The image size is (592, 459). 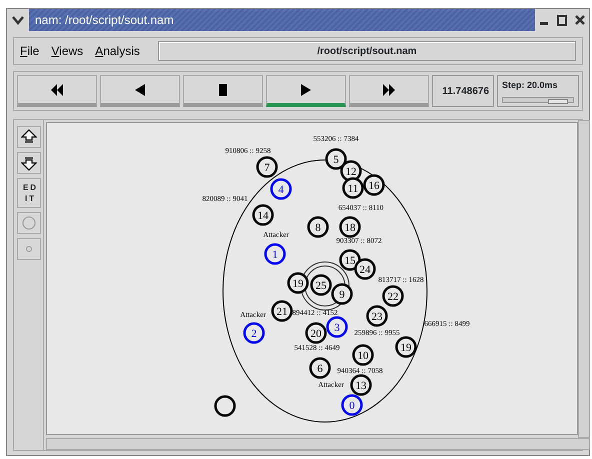 I want to click on network-node: 7, so click(x=267, y=167).